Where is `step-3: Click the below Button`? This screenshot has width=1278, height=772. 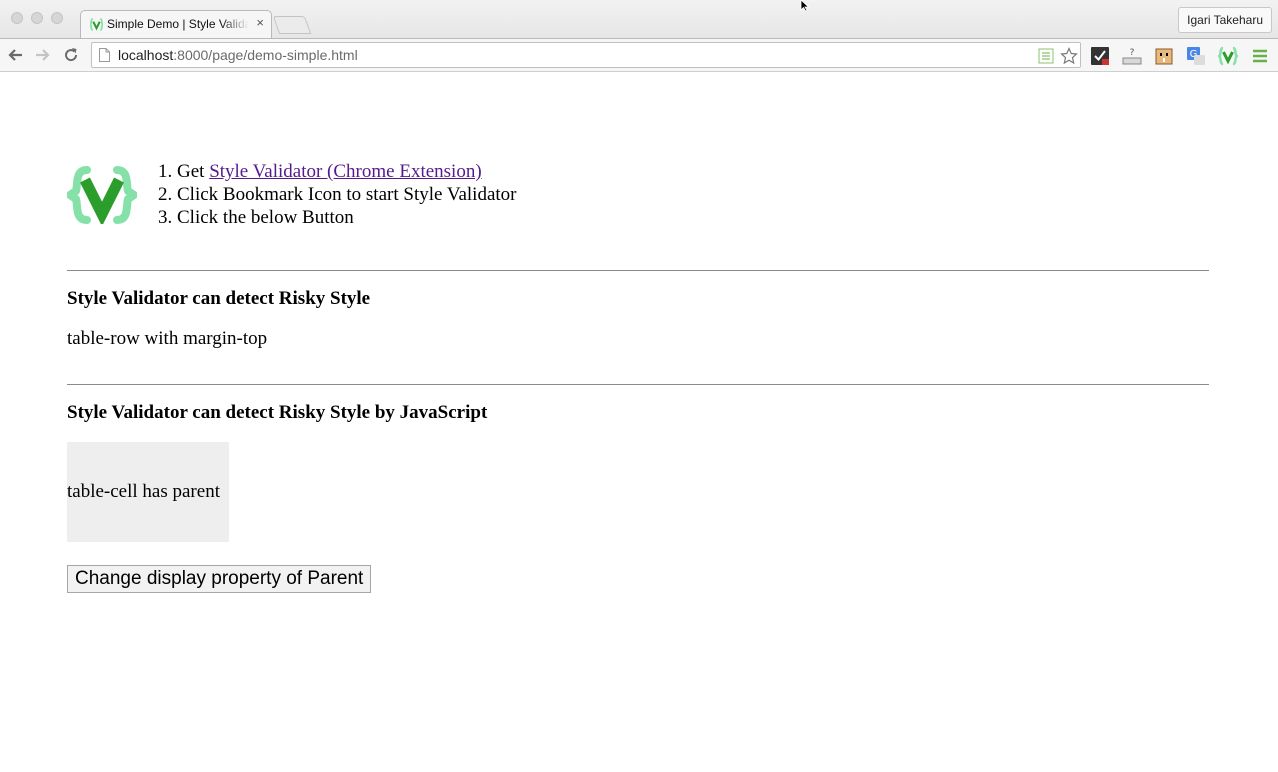 step-3: Click the below Button is located at coordinates (347, 217).